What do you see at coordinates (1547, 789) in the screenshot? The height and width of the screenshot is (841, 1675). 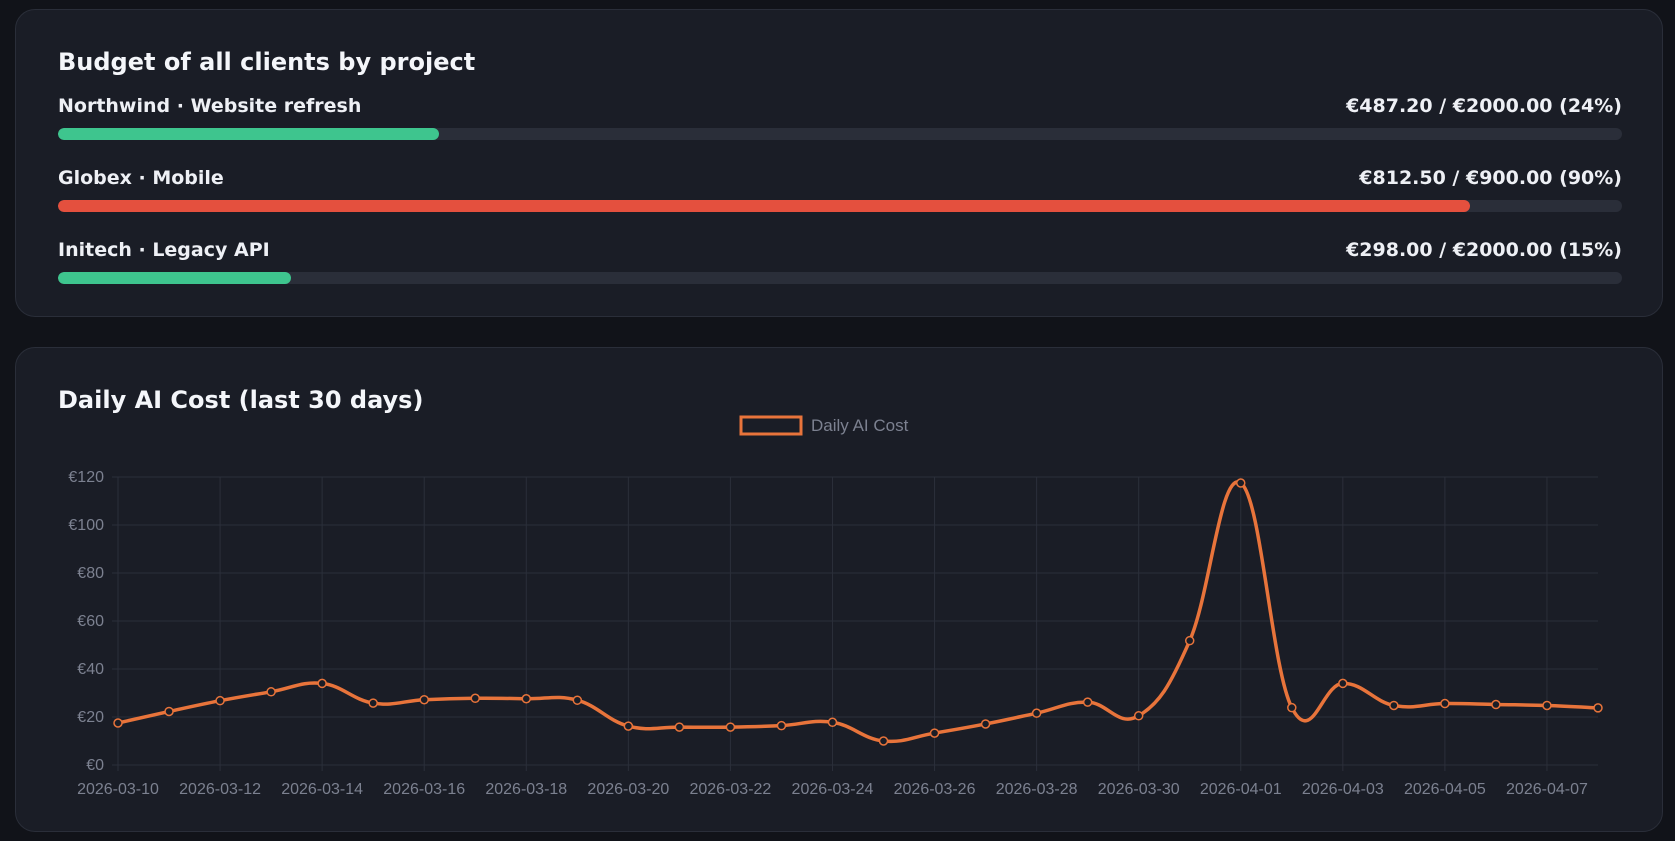 I see `x-tick-label: 2026-04-07` at bounding box center [1547, 789].